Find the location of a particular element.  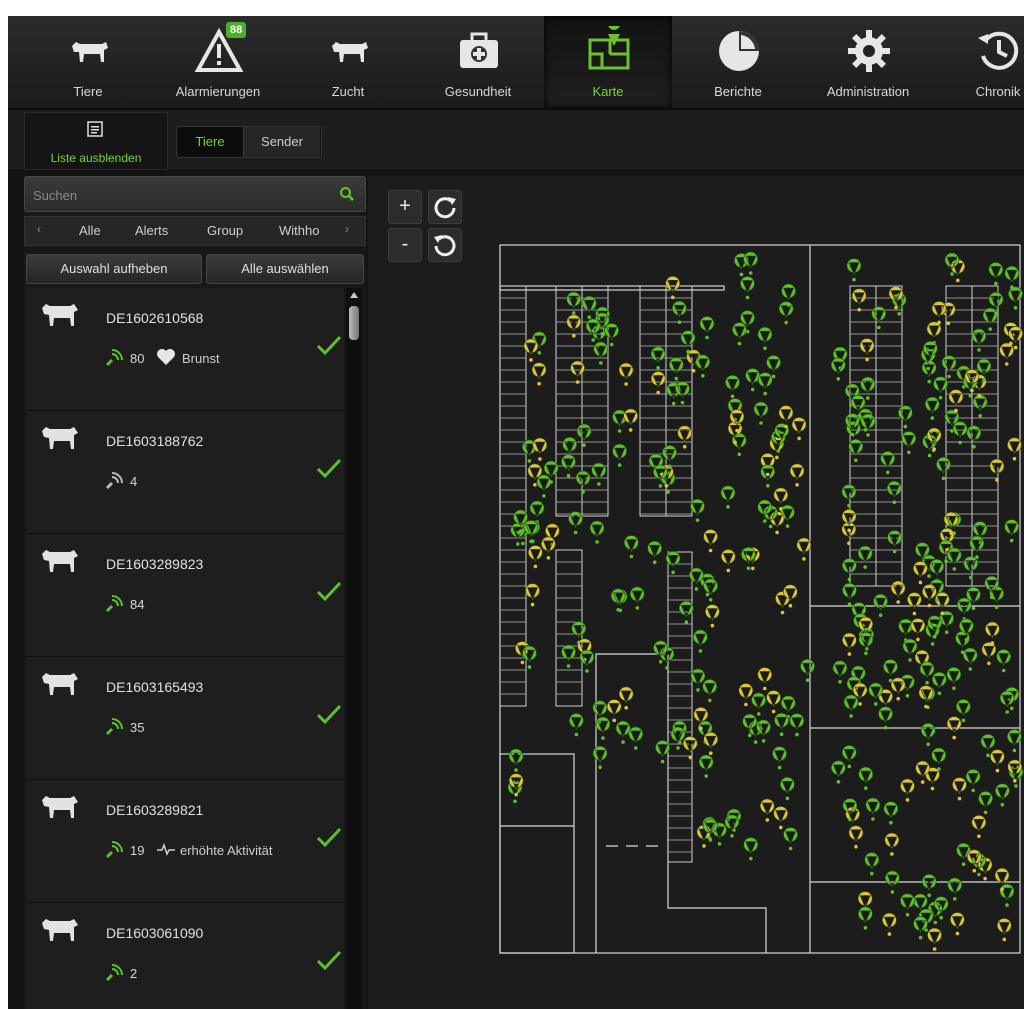

zoom-in-button: + is located at coordinates (405, 207).